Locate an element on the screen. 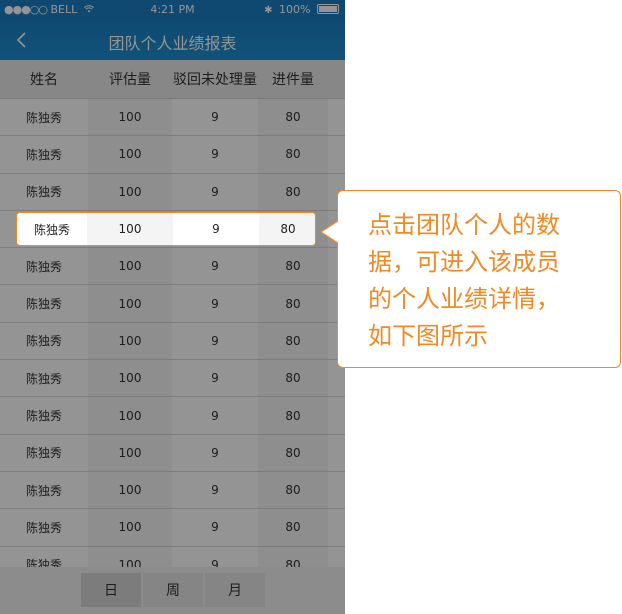 This screenshot has width=622, height=614. tooltip-line: 据，可进入该成员 is located at coordinates (464, 262).